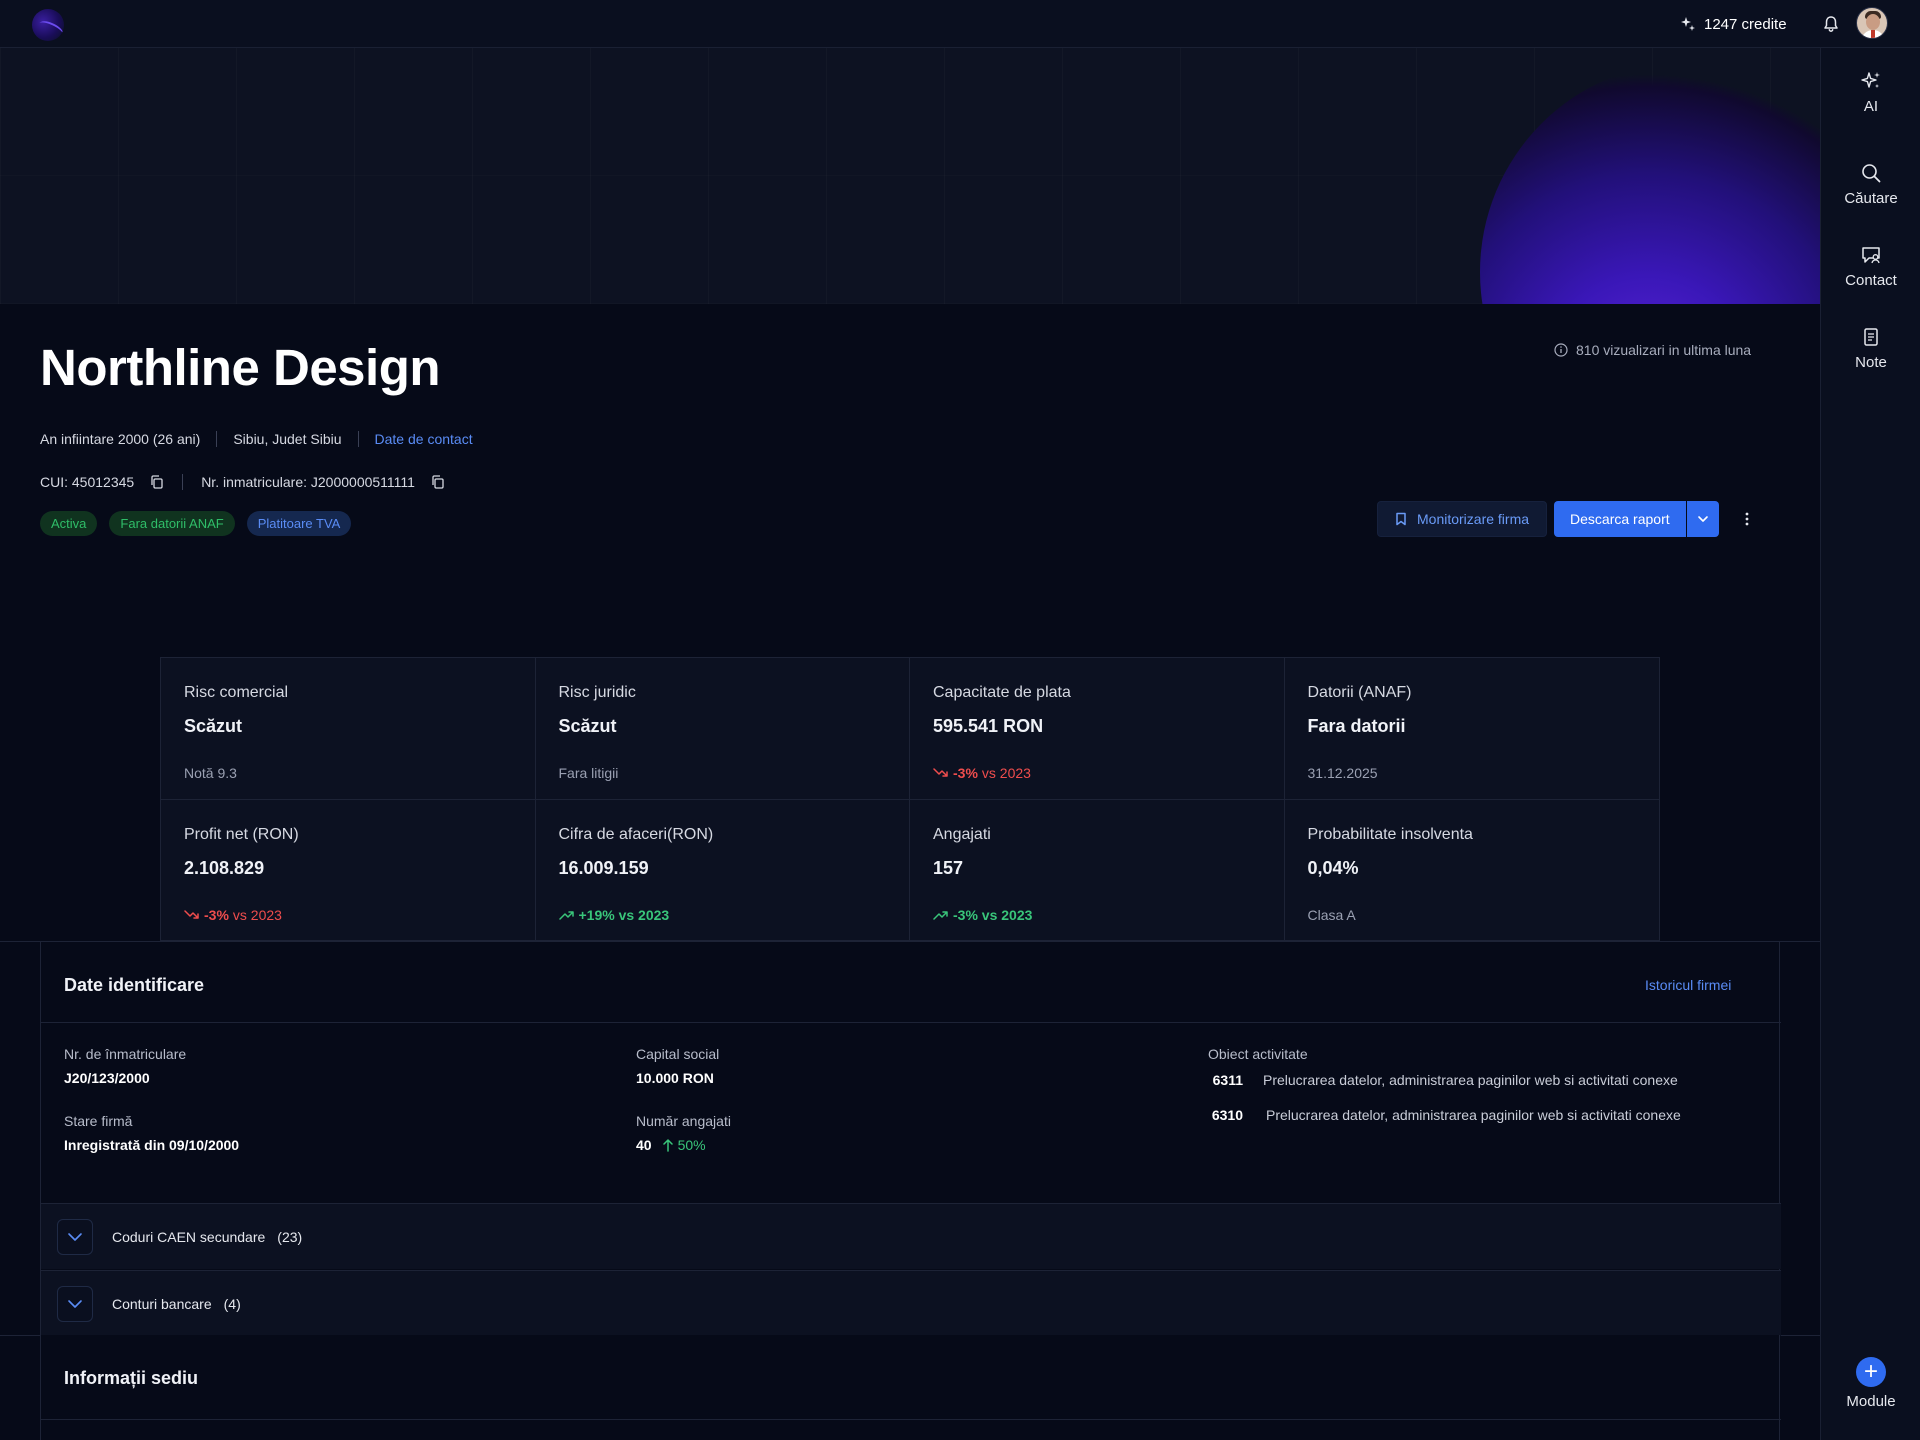  I want to click on note-icon, so click(1871, 337).